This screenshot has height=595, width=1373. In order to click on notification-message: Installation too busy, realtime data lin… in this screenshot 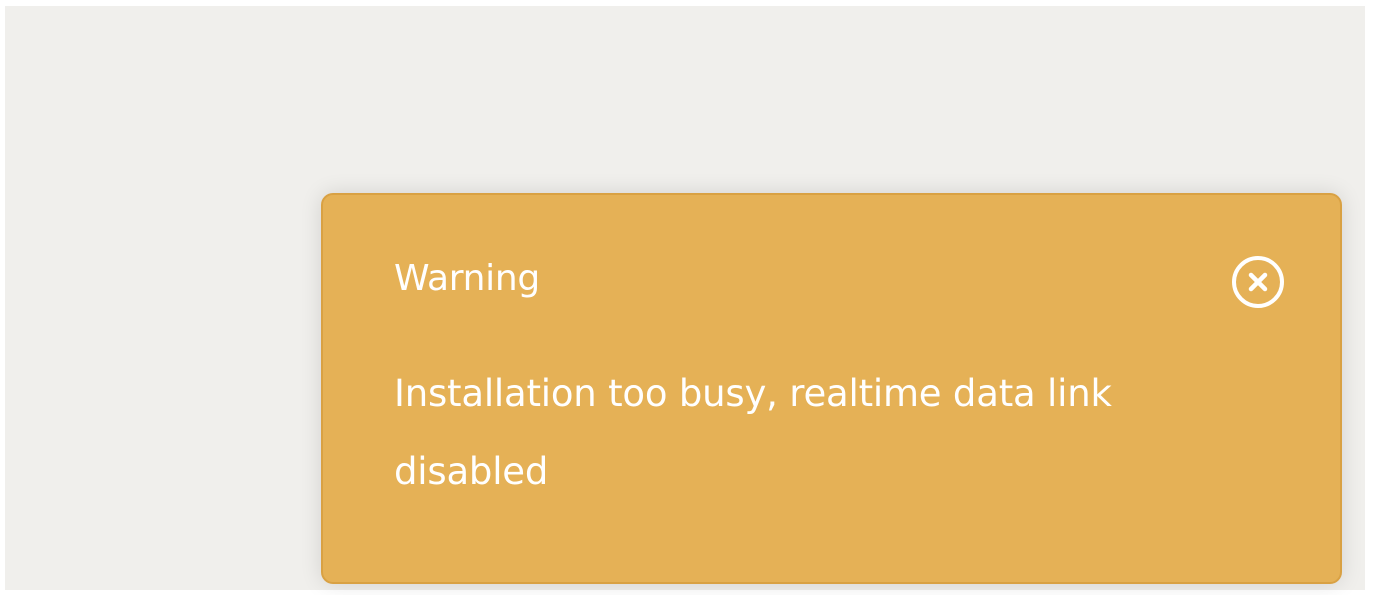, I will do `click(753, 432)`.